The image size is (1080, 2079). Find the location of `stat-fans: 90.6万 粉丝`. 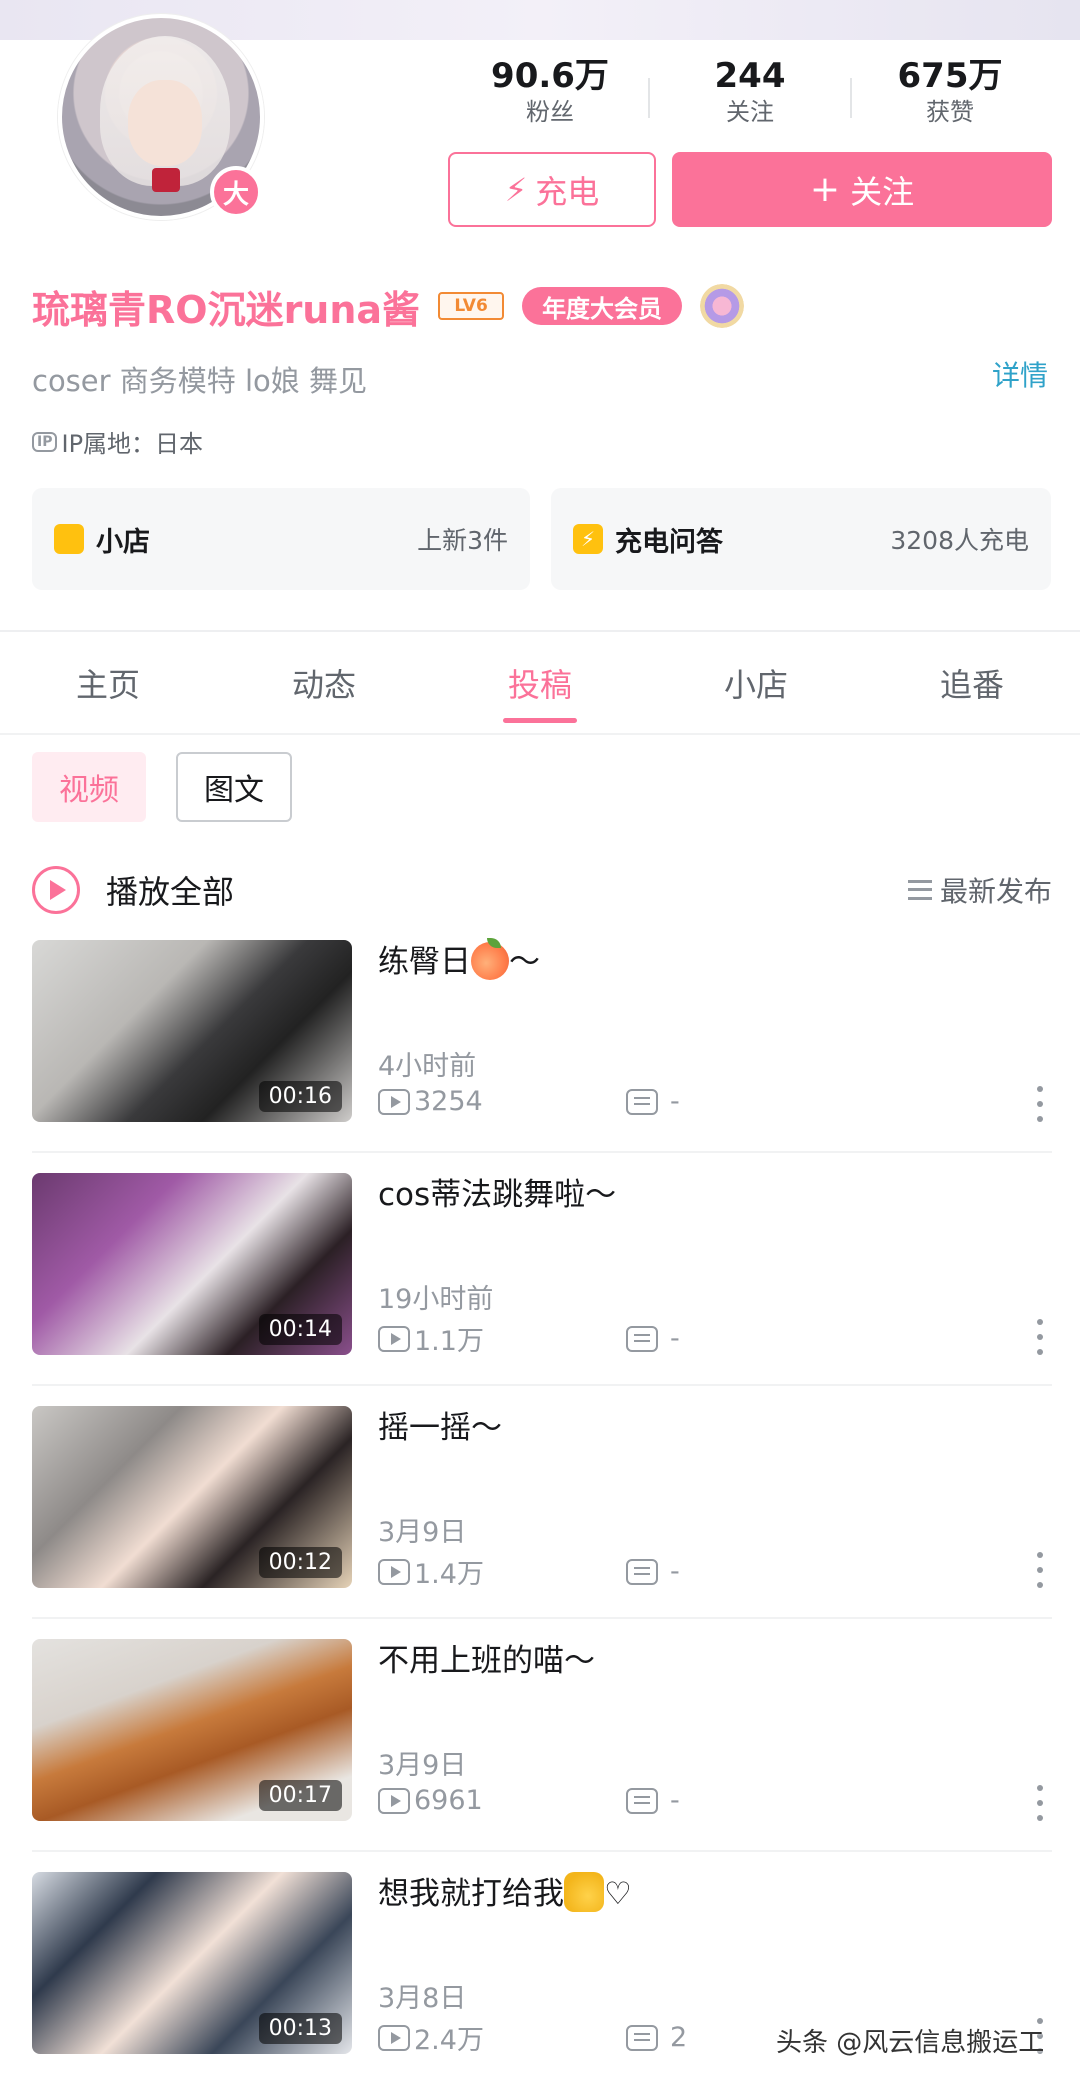

stat-fans: 90.6万 粉丝 is located at coordinates (550, 92).